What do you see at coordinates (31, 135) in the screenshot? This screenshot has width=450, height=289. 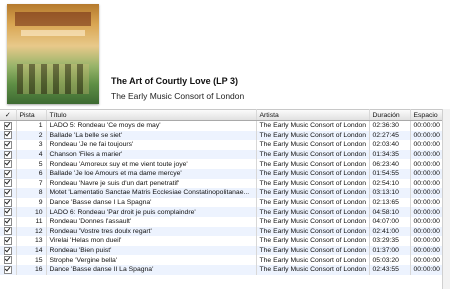 I see `track-number: 2` at bounding box center [31, 135].